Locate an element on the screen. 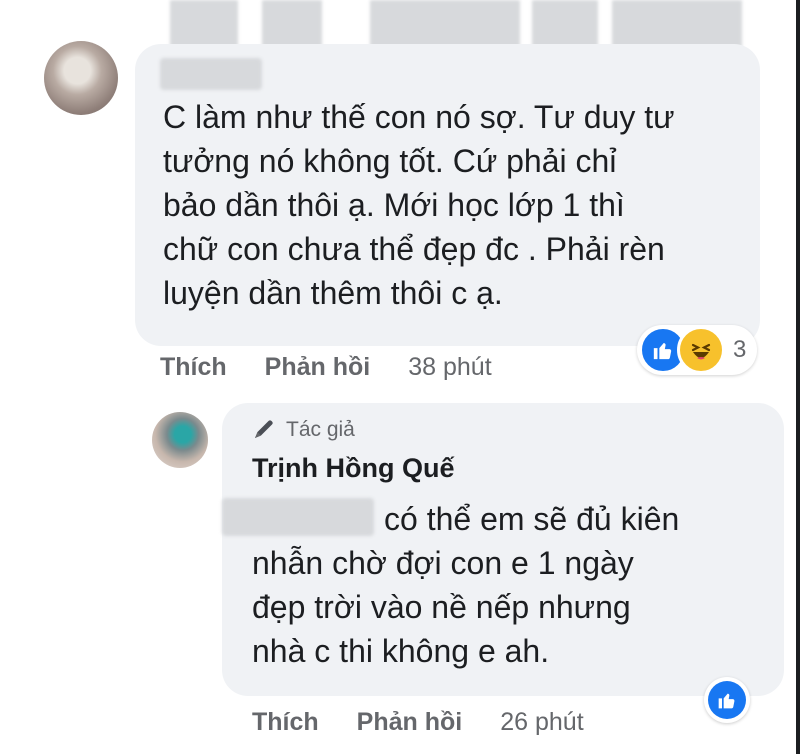 This screenshot has width=800, height=754. reaction-summary is located at coordinates (727, 700).